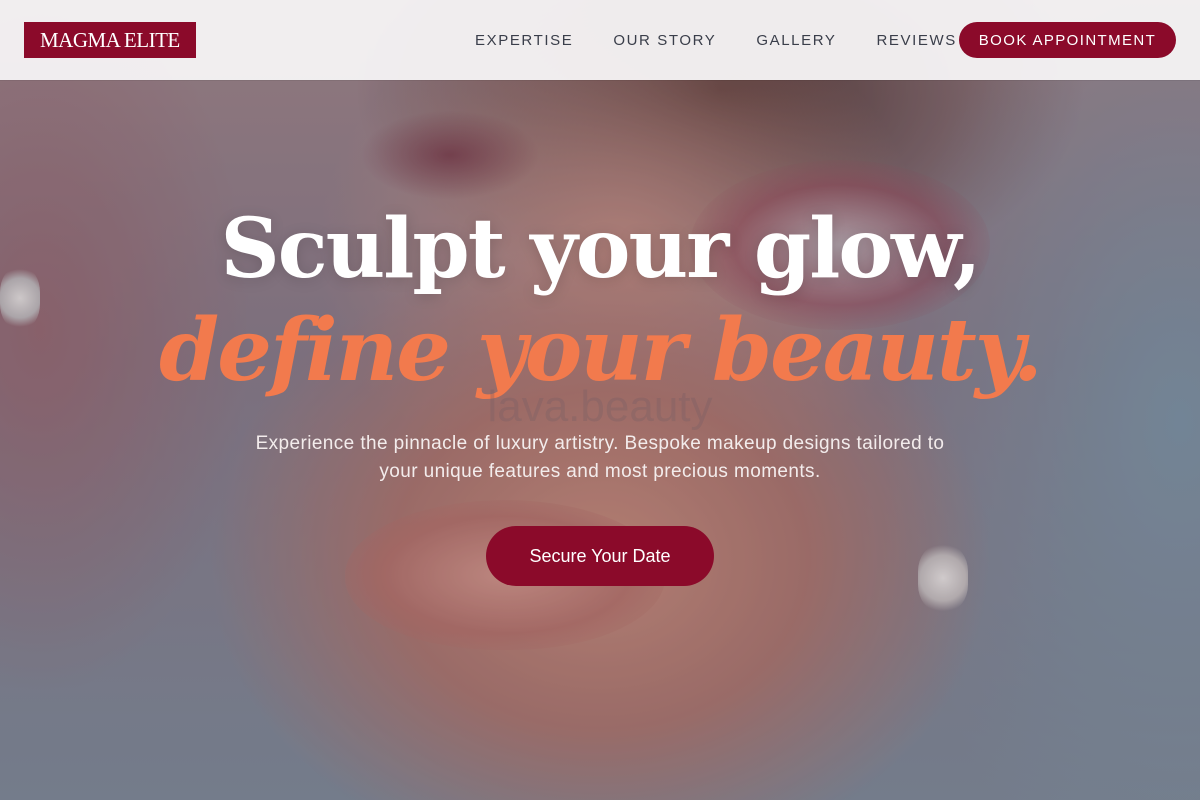 The width and height of the screenshot is (1200, 800). Describe the element at coordinates (664, 40) in the screenshot. I see `nav-item-our-story: OUR STORY` at that location.